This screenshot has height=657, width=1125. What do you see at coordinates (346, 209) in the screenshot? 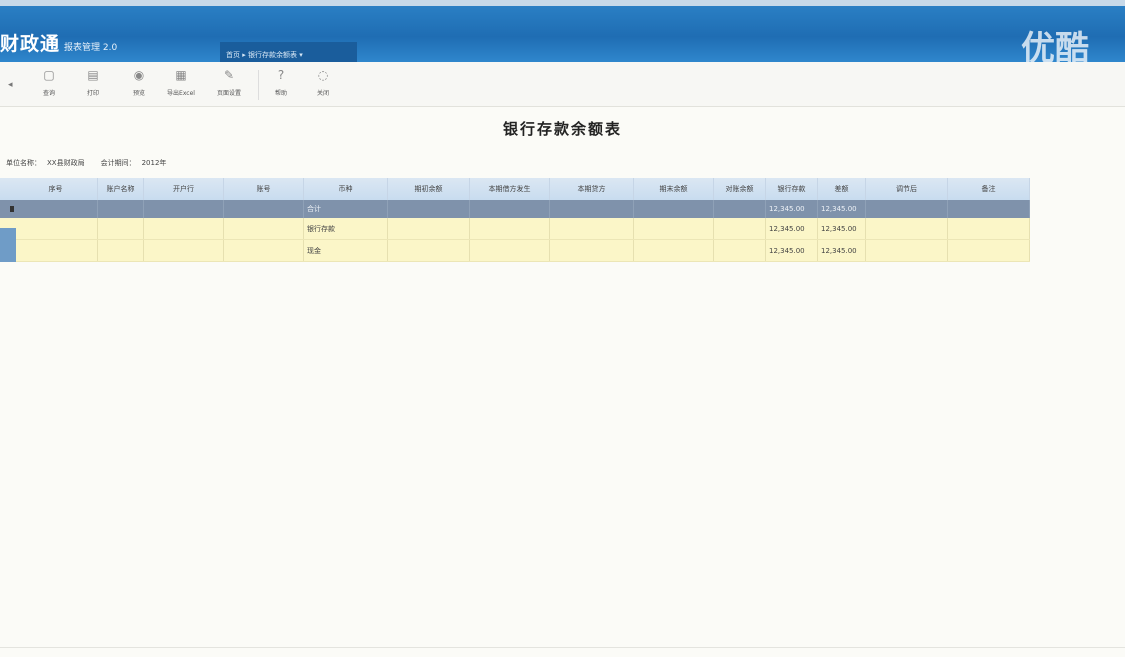
I see `table-cell: 合计` at bounding box center [346, 209].